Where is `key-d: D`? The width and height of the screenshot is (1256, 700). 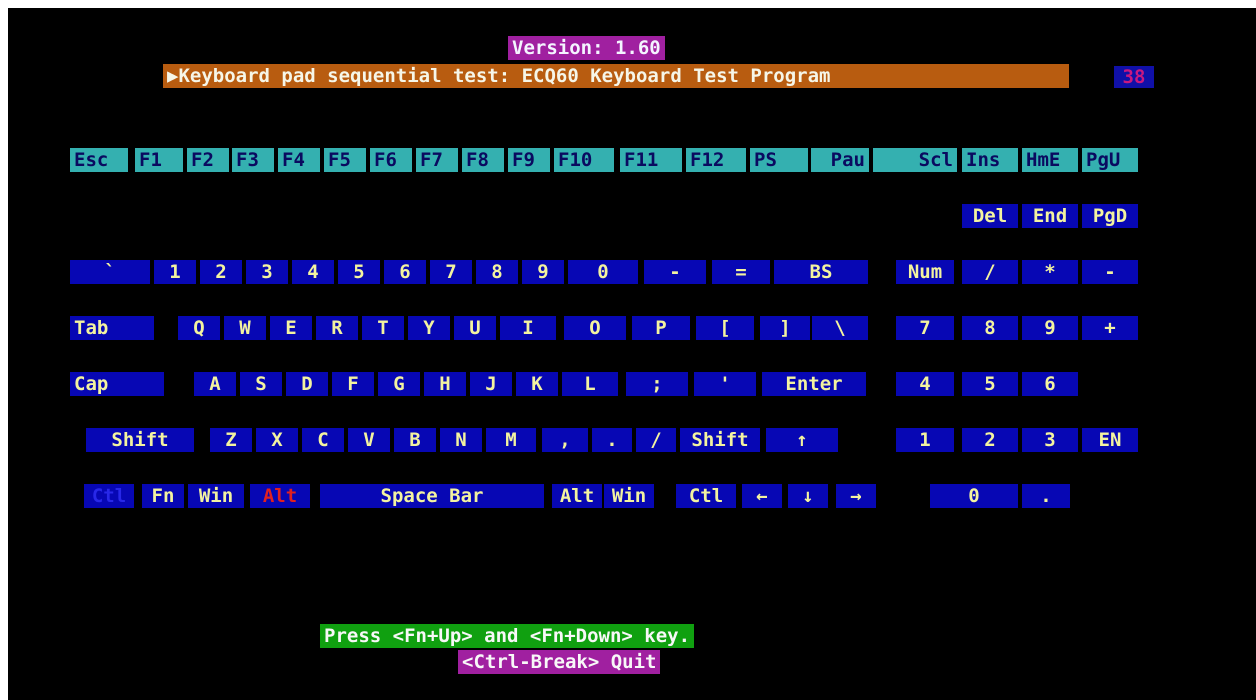 key-d: D is located at coordinates (307, 384).